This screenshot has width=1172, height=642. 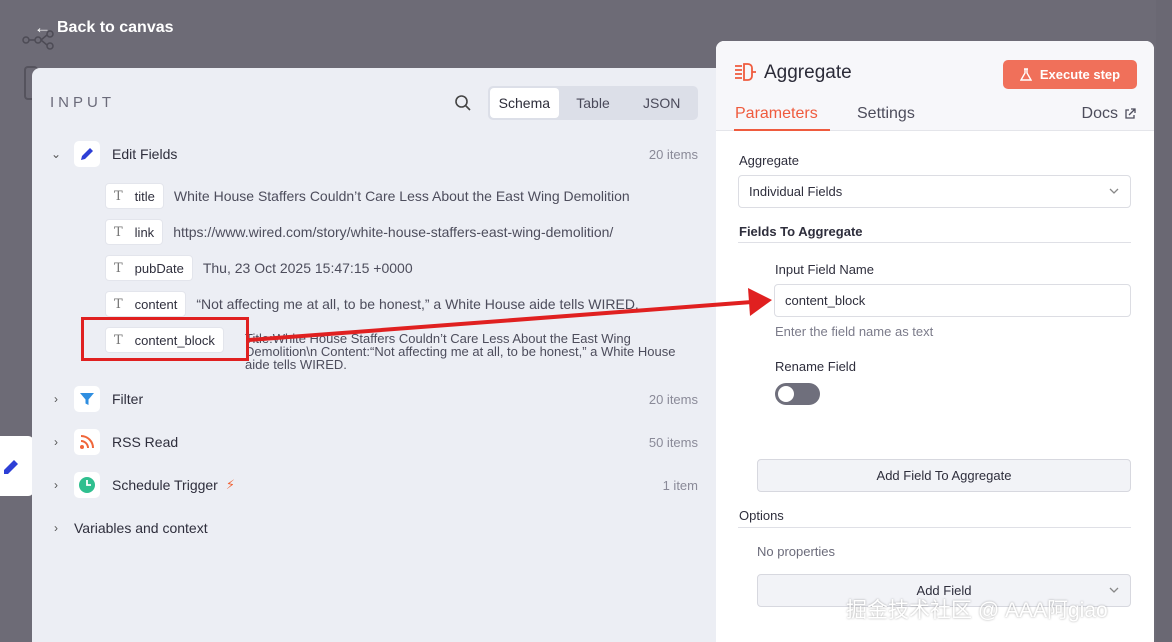 I want to click on tab-json: JSON, so click(x=661, y=103).